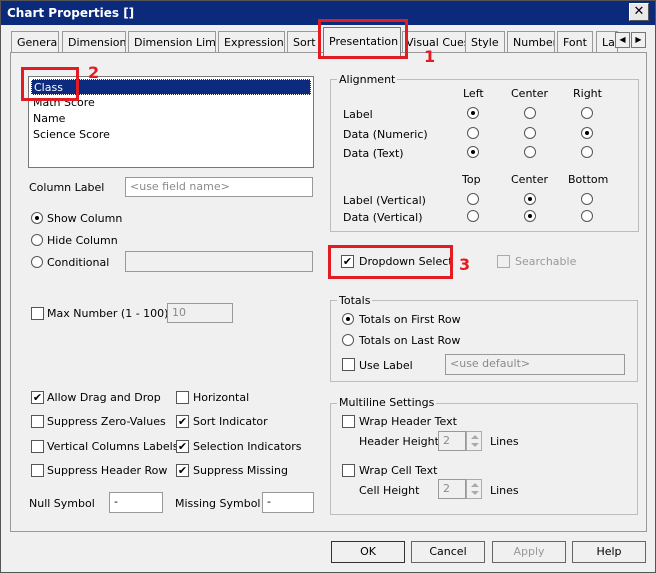 Image resolution: width=656 pixels, height=573 pixels. What do you see at coordinates (587, 133) in the screenshot?
I see `numeric-right-radio` at bounding box center [587, 133].